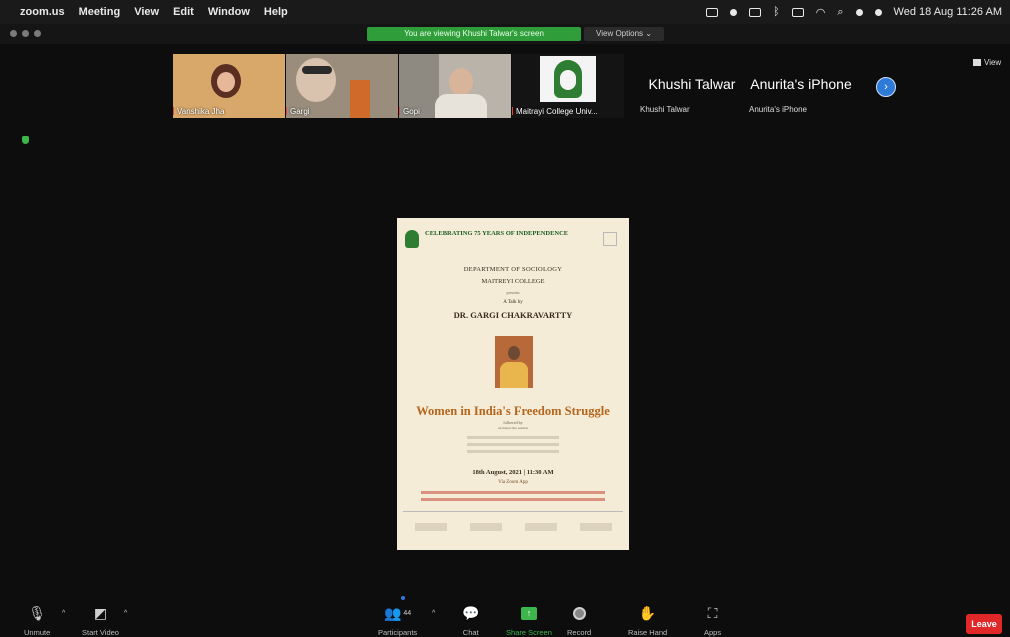  What do you see at coordinates (840, 12) in the screenshot?
I see `spotlight-search-icon: ⌕` at bounding box center [840, 12].